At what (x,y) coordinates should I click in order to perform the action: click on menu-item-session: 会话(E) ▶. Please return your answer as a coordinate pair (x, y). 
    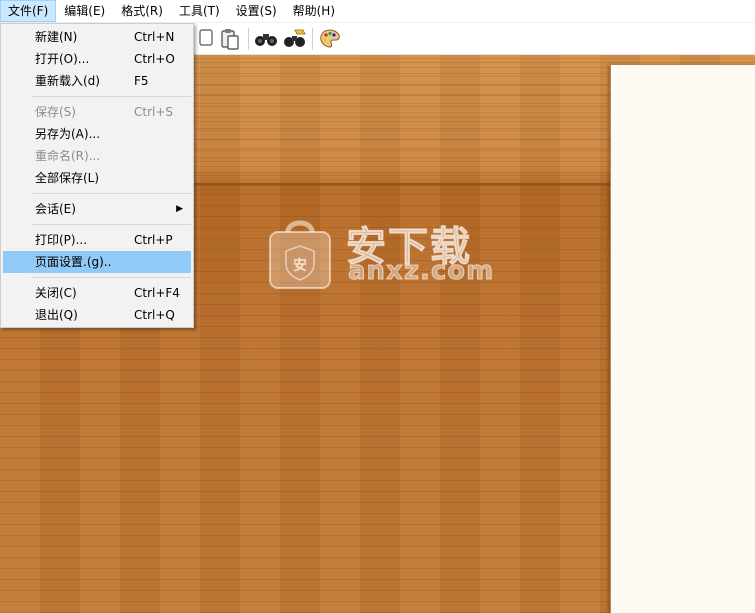
    Looking at the image, I should click on (97, 209).